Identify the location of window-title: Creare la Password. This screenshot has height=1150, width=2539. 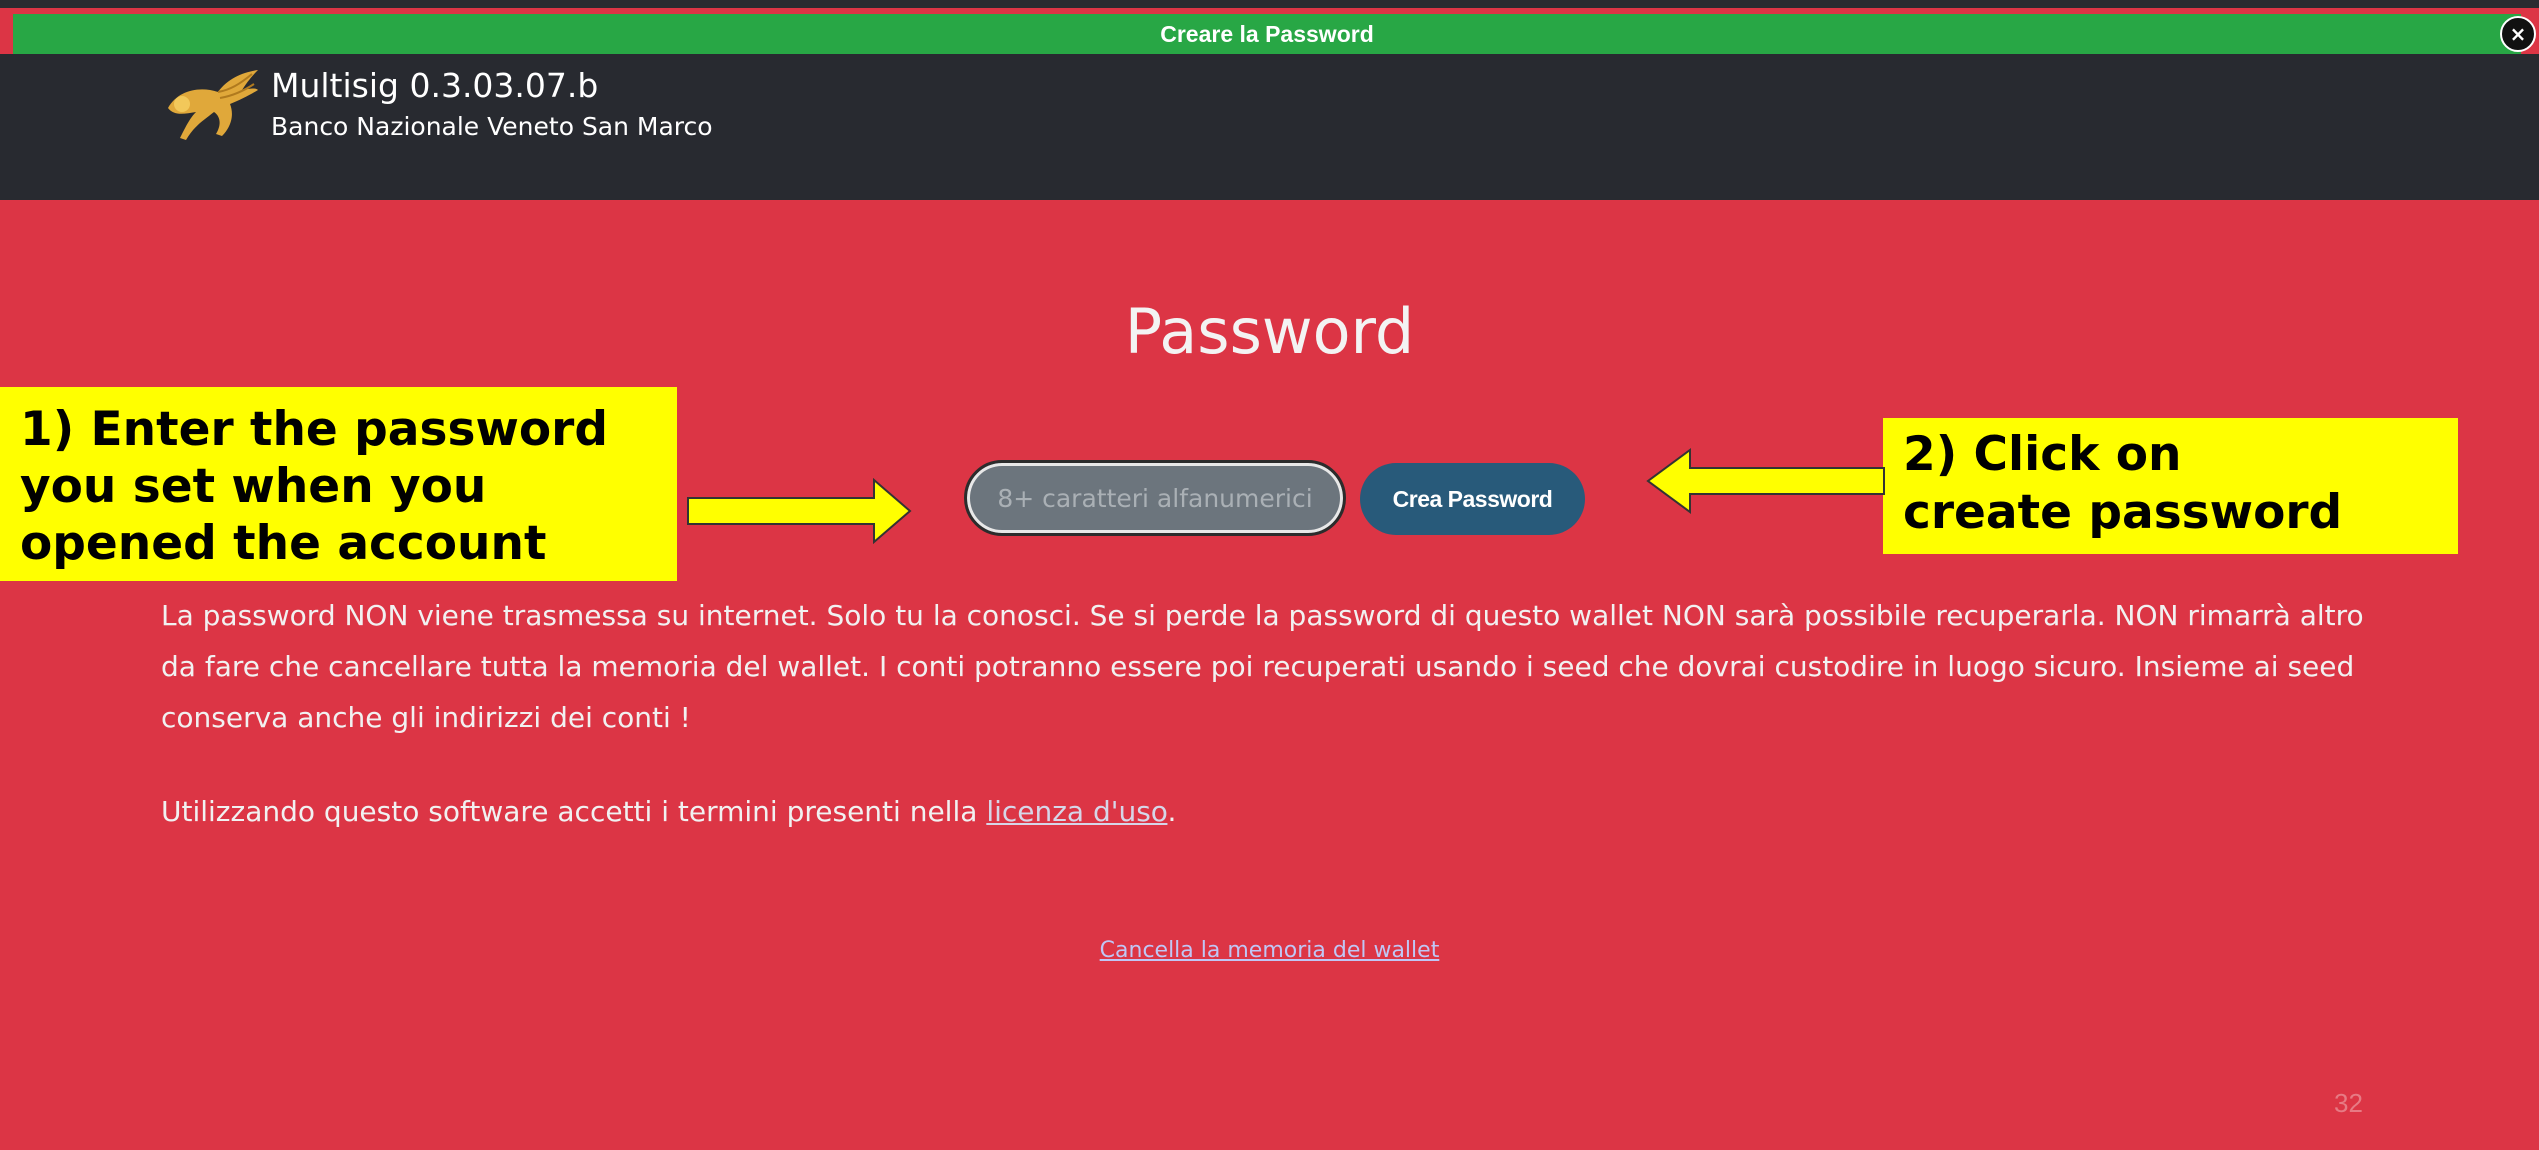
(1267, 33).